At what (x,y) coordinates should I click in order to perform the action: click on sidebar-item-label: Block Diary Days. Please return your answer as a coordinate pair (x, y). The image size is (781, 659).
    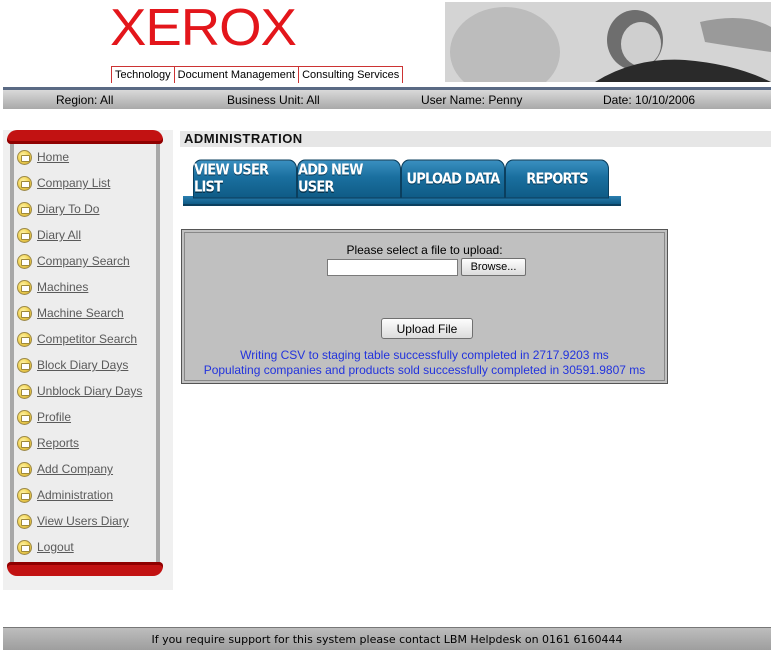
    Looking at the image, I should click on (82, 365).